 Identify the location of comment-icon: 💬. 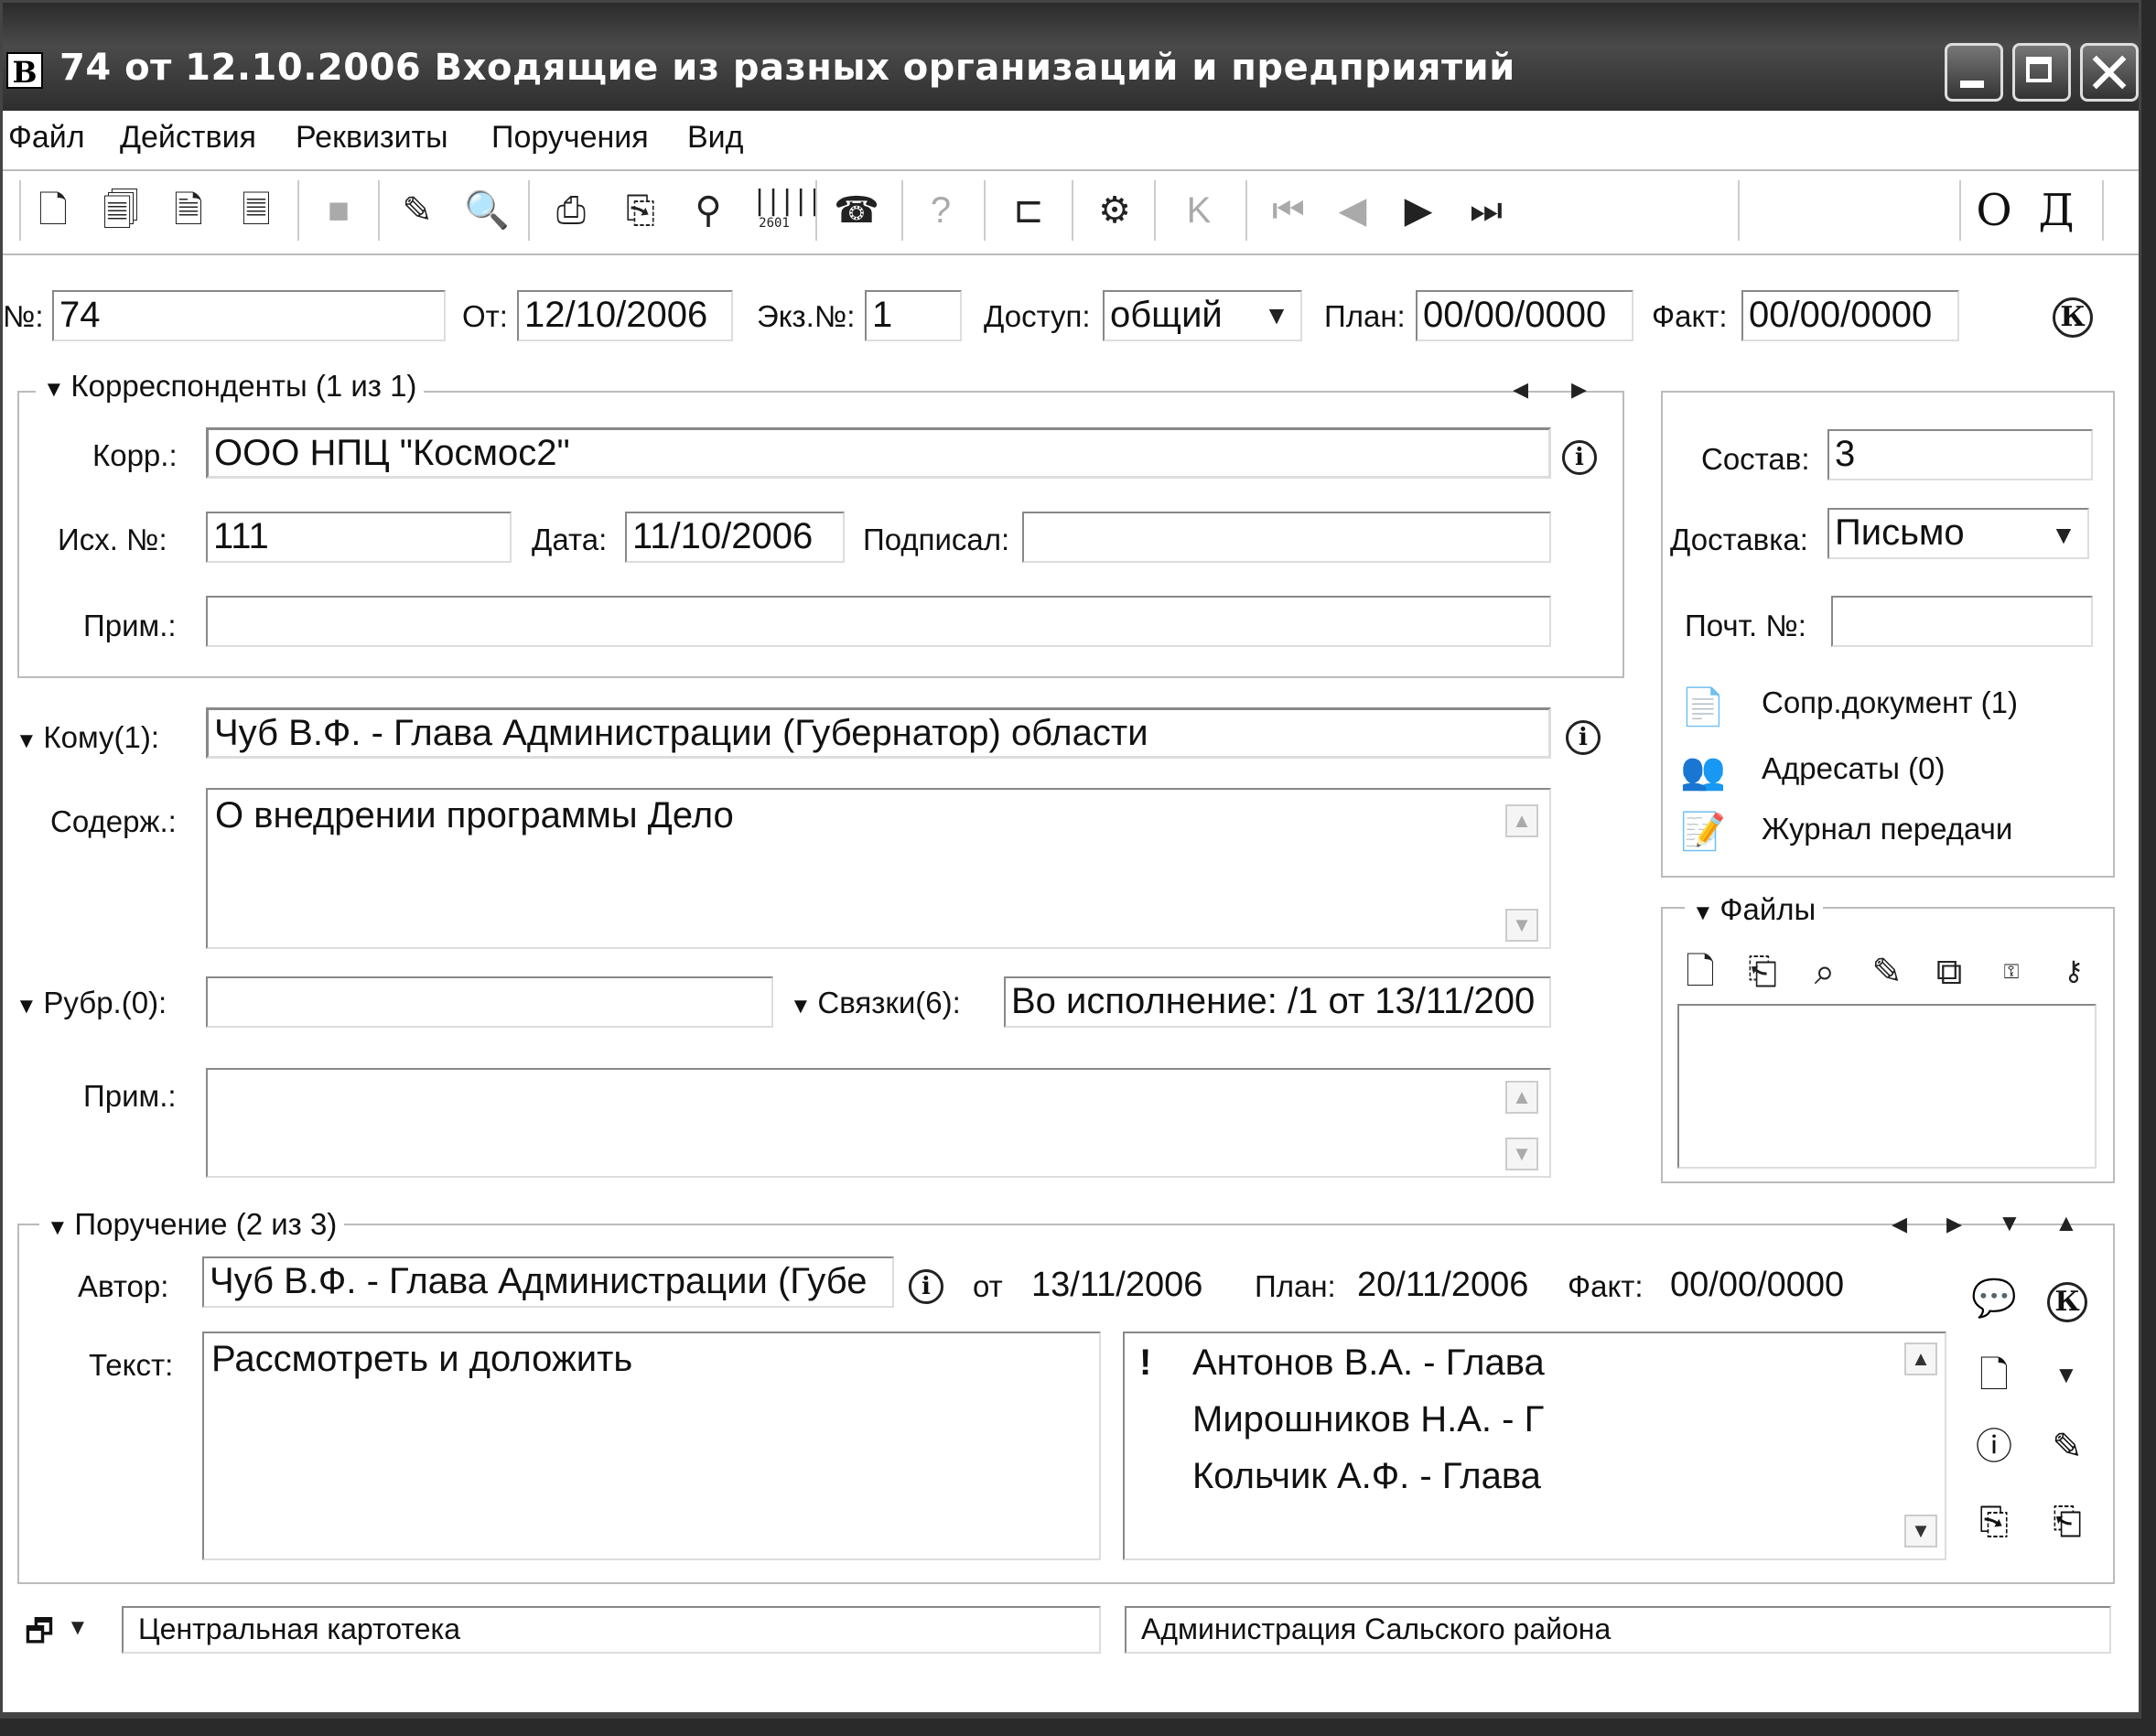
(1994, 1299).